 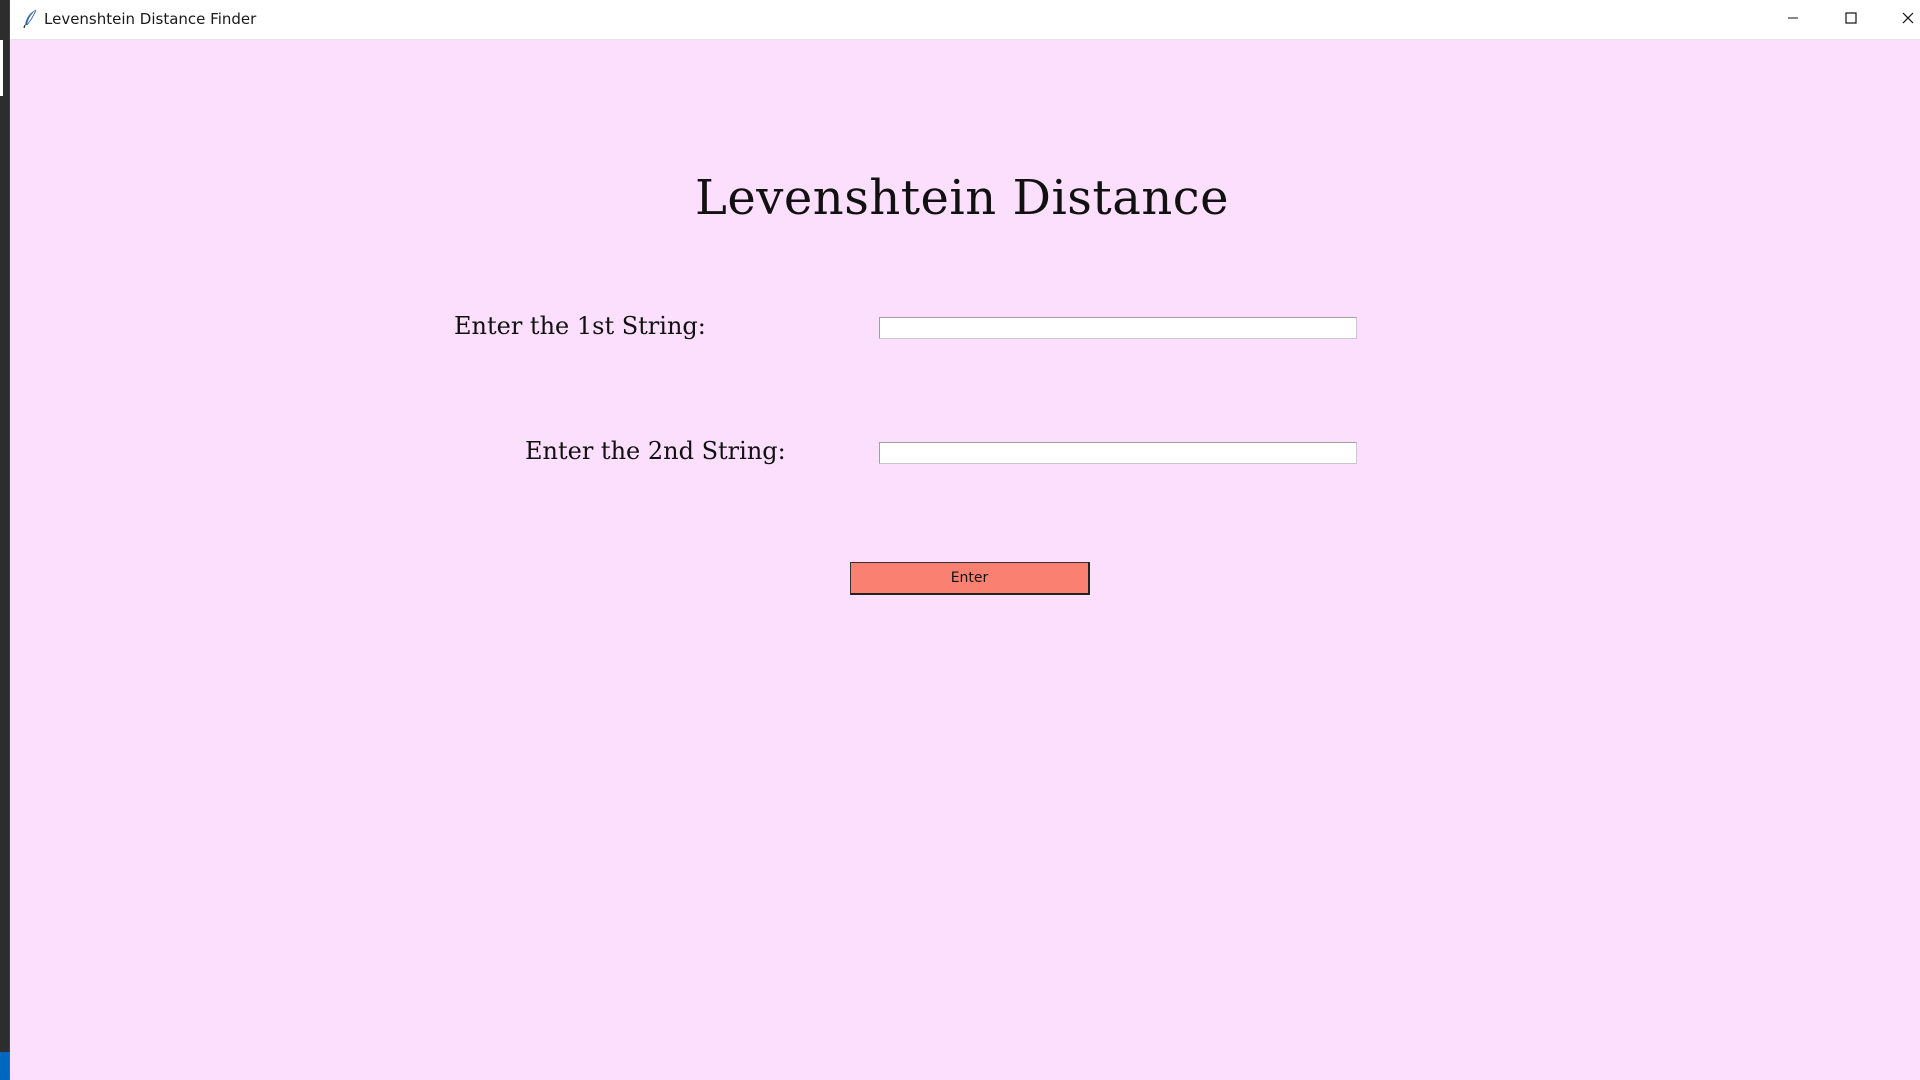 What do you see at coordinates (965, 20) in the screenshot?
I see `title-bar: Levenshtein Distance Finder` at bounding box center [965, 20].